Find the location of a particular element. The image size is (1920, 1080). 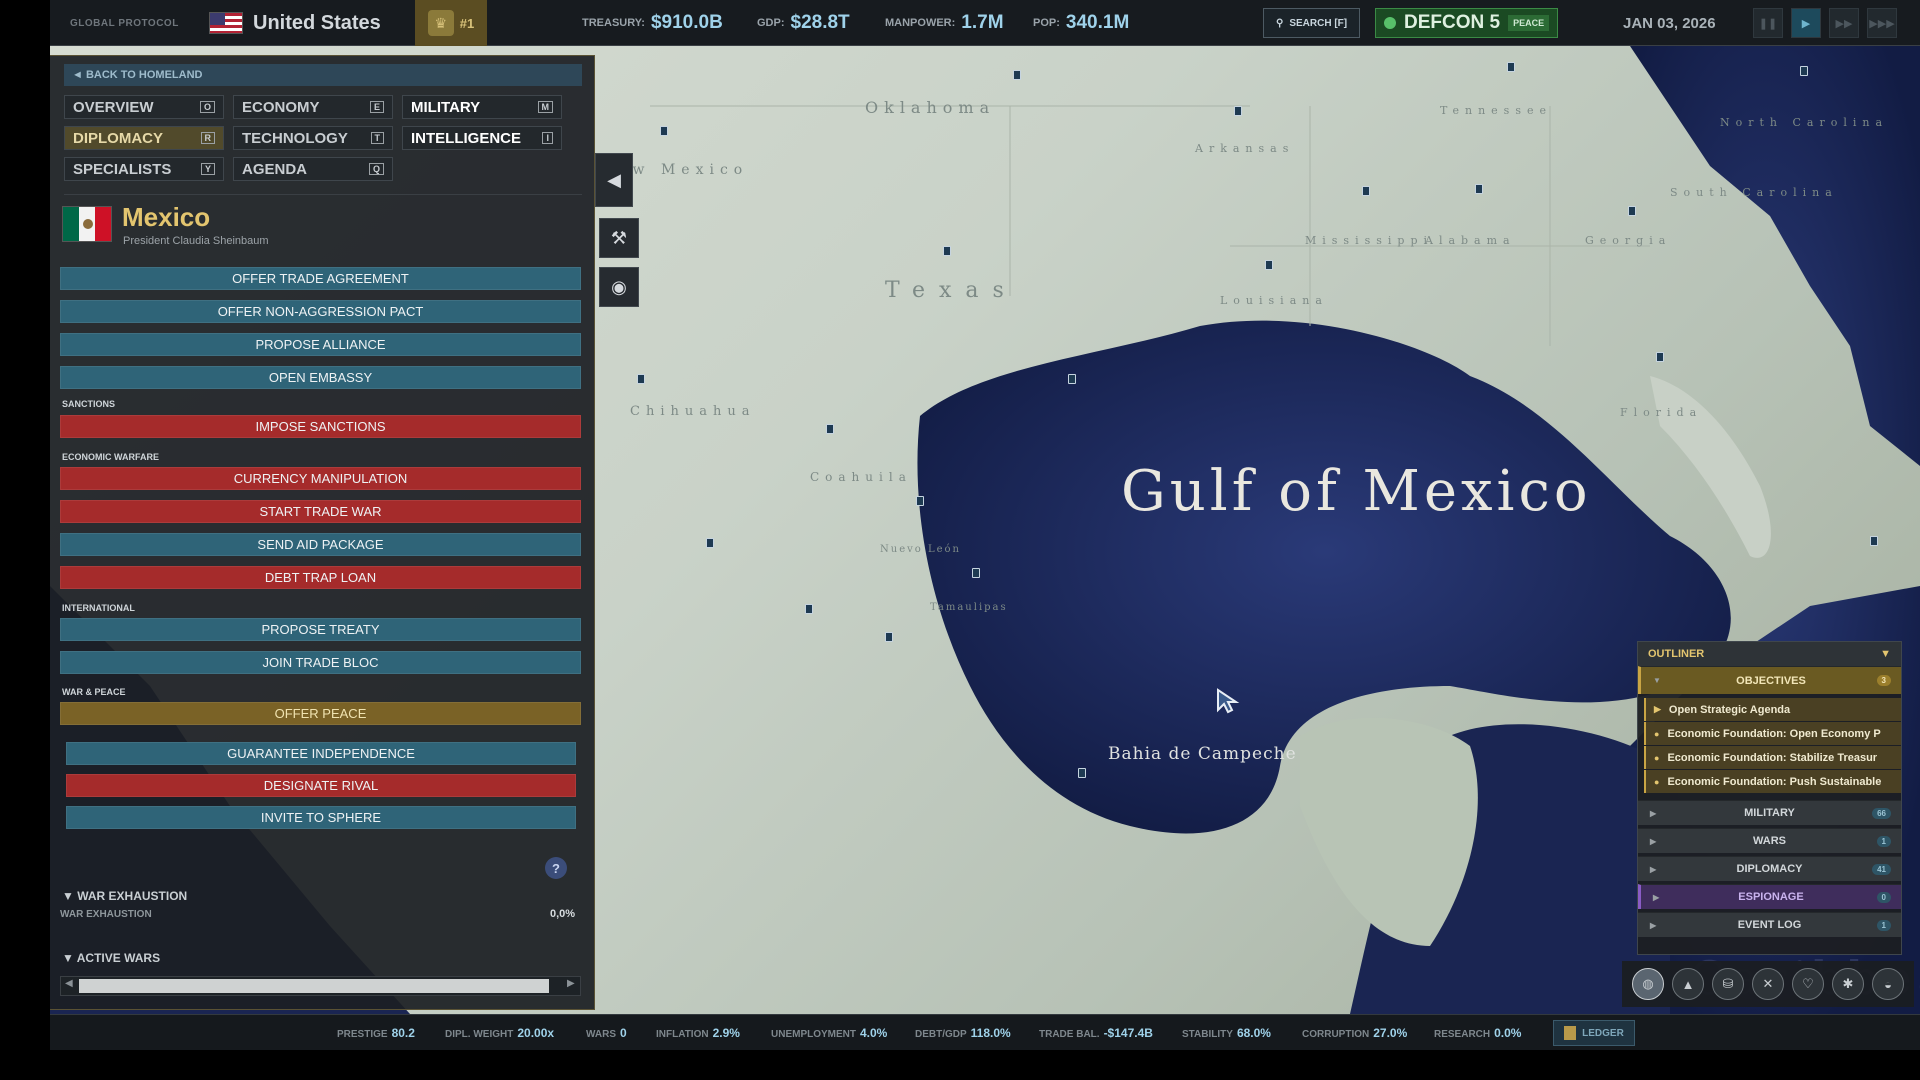

currency-manipulation-button: CURRENCY MANIPULATION is located at coordinates (320, 478).